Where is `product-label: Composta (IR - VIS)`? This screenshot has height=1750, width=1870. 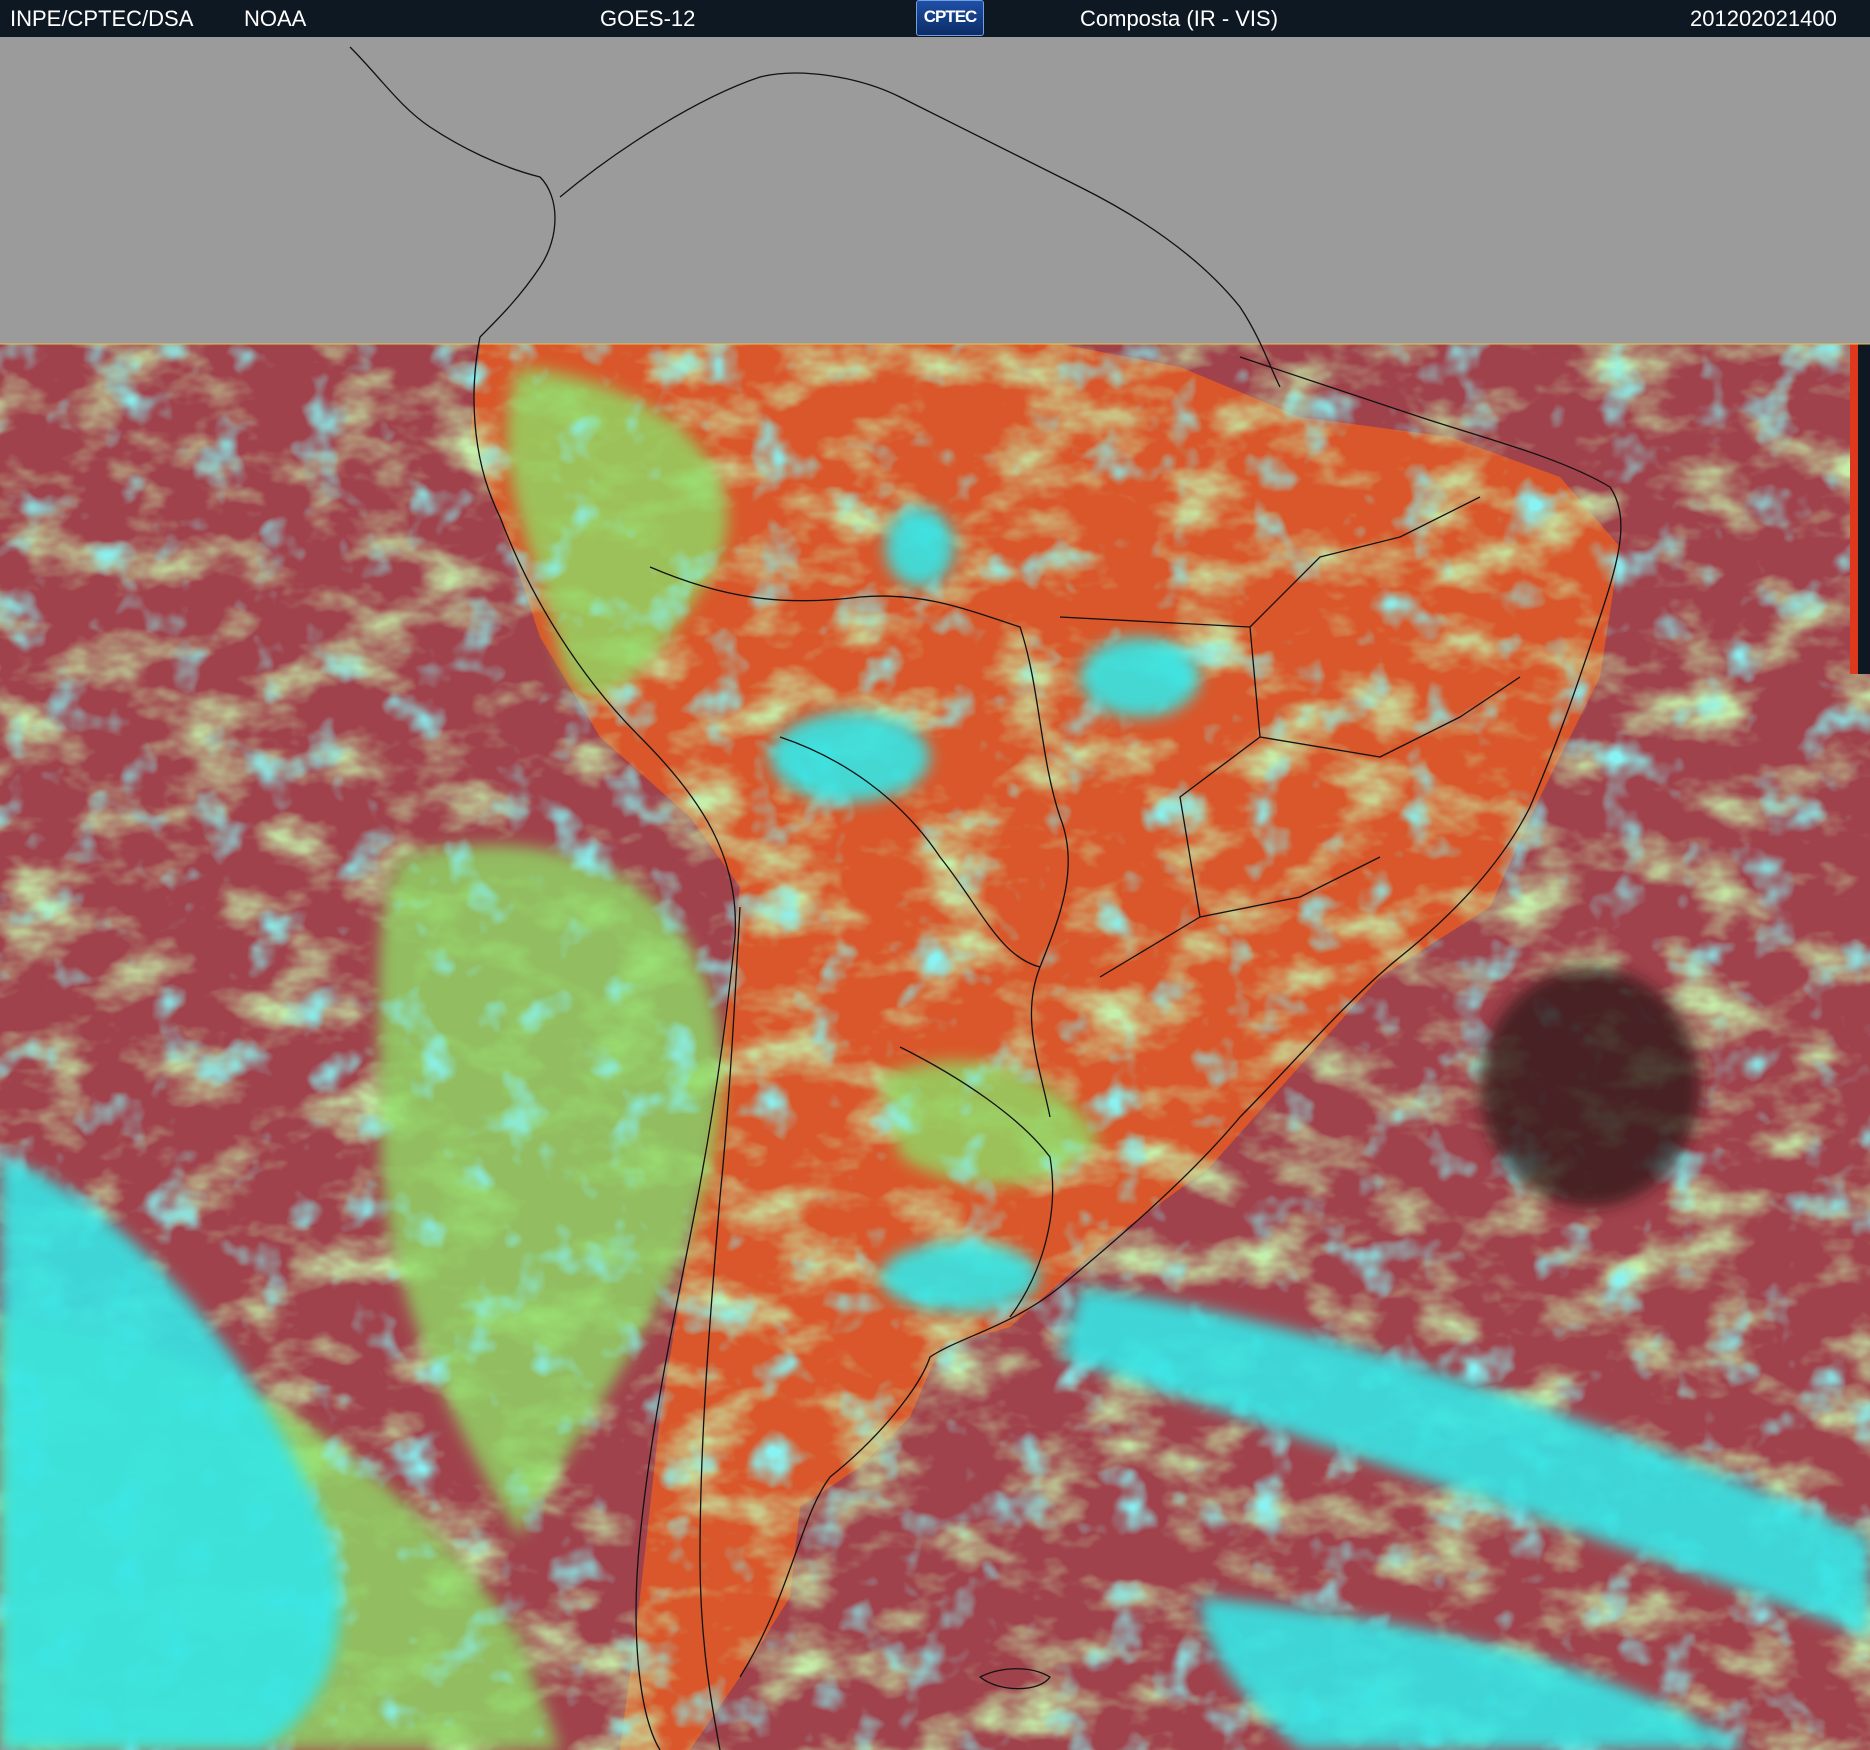 product-label: Composta (IR - VIS) is located at coordinates (1179, 18).